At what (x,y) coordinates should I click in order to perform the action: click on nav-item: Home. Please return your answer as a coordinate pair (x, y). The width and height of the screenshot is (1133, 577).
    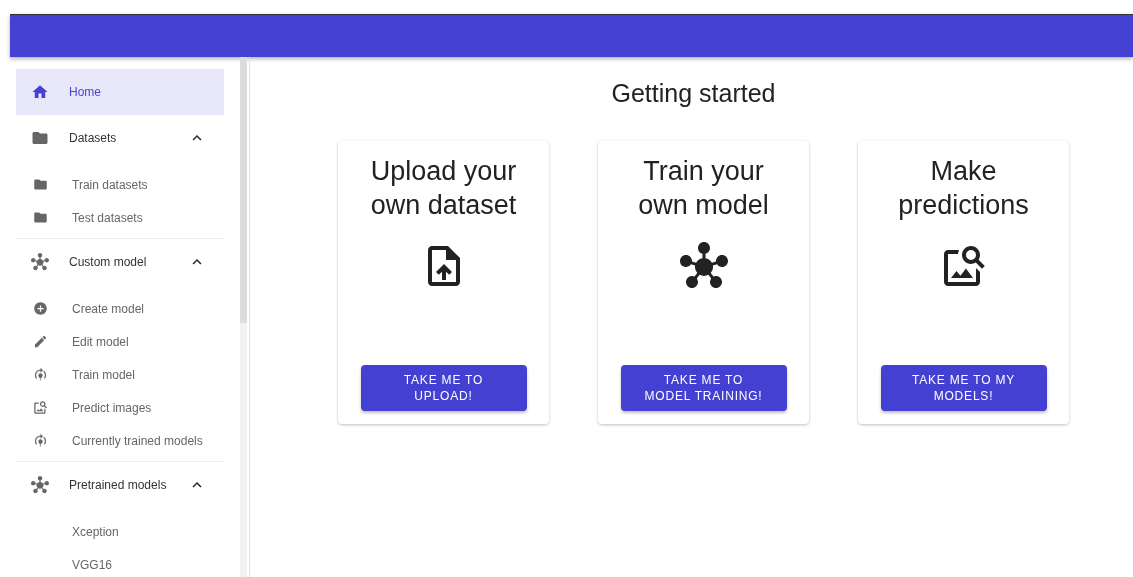
    Looking at the image, I should click on (120, 92).